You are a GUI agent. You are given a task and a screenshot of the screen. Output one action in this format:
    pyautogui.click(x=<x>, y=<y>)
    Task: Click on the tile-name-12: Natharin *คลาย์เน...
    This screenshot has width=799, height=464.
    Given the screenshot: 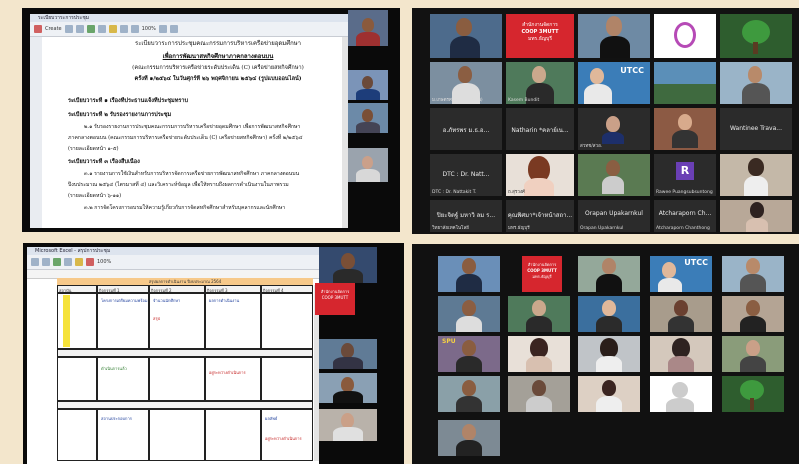 What is the action you would take?
    pyautogui.click(x=540, y=130)
    